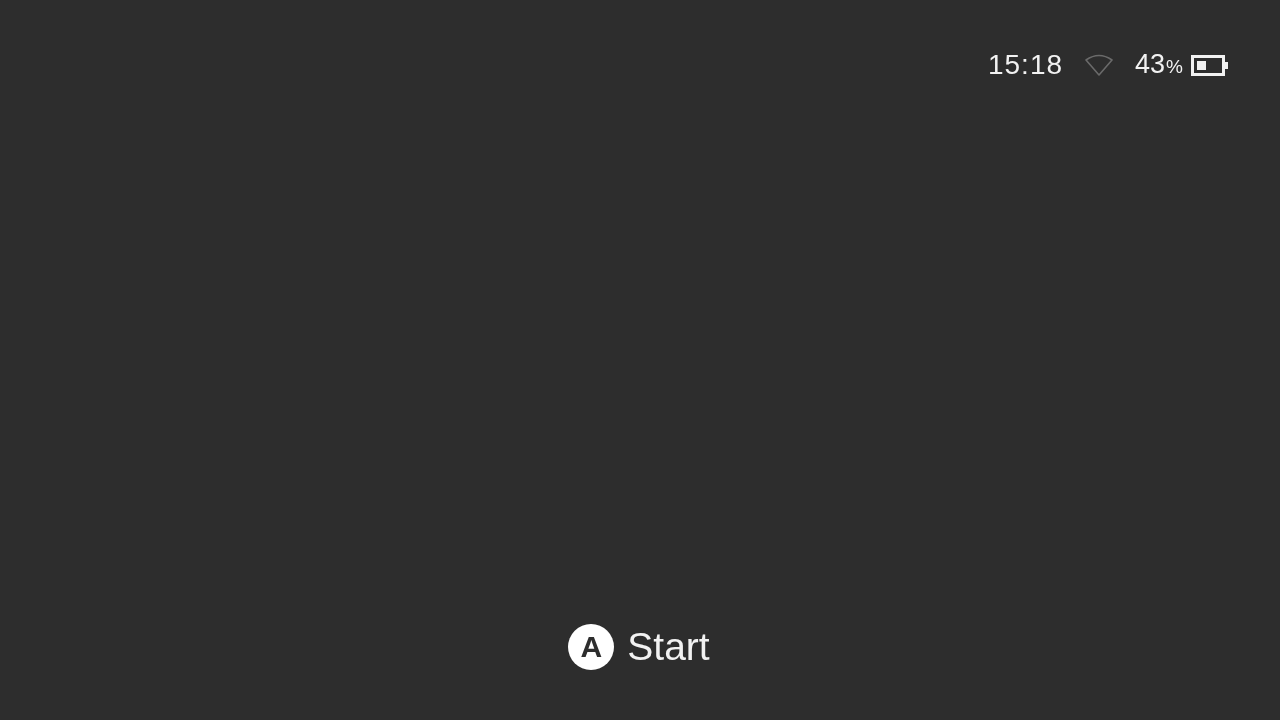 The width and height of the screenshot is (1280, 720). I want to click on start-button: A Start, so click(639, 647).